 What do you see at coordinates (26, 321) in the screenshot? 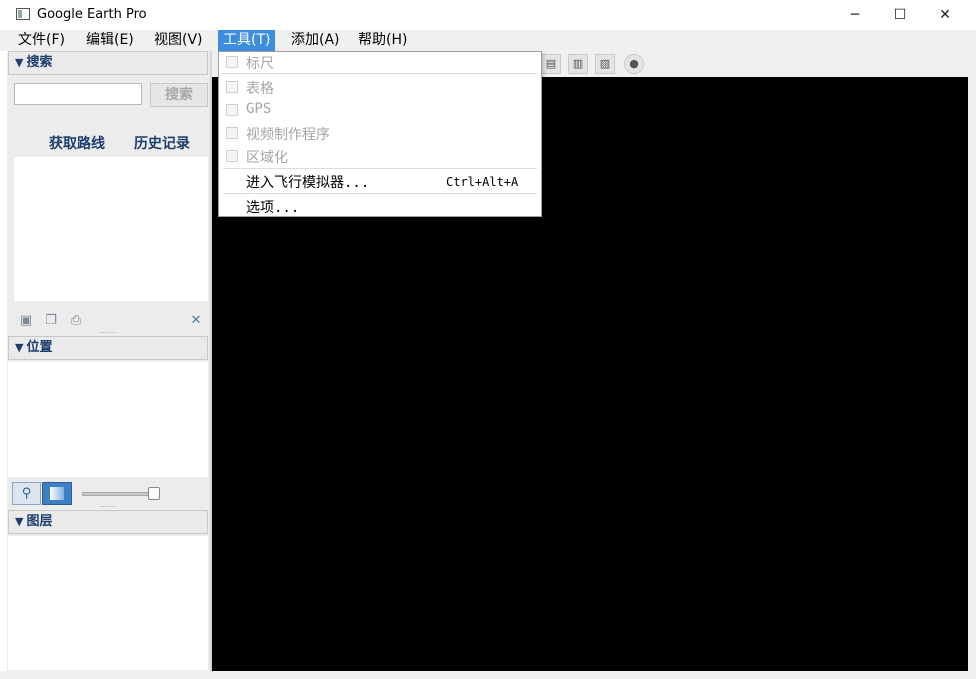
I see `add-folder-icon: ▣` at bounding box center [26, 321].